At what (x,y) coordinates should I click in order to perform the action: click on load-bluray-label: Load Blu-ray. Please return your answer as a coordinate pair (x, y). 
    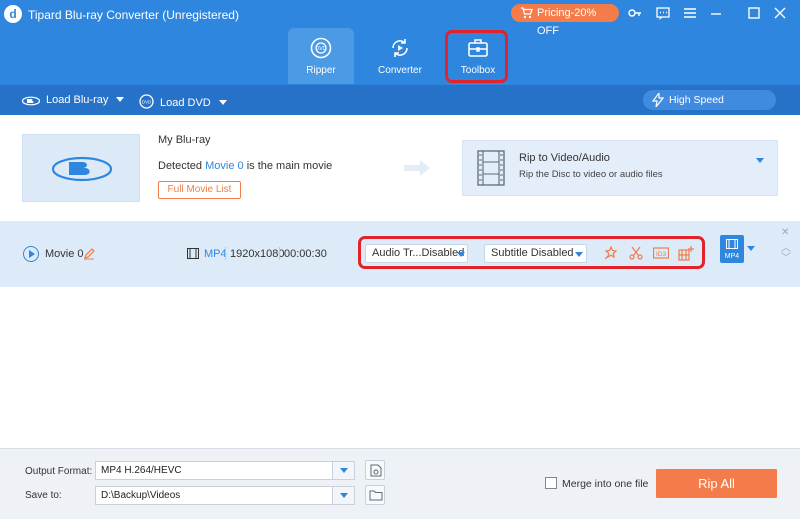
    Looking at the image, I should click on (77, 100).